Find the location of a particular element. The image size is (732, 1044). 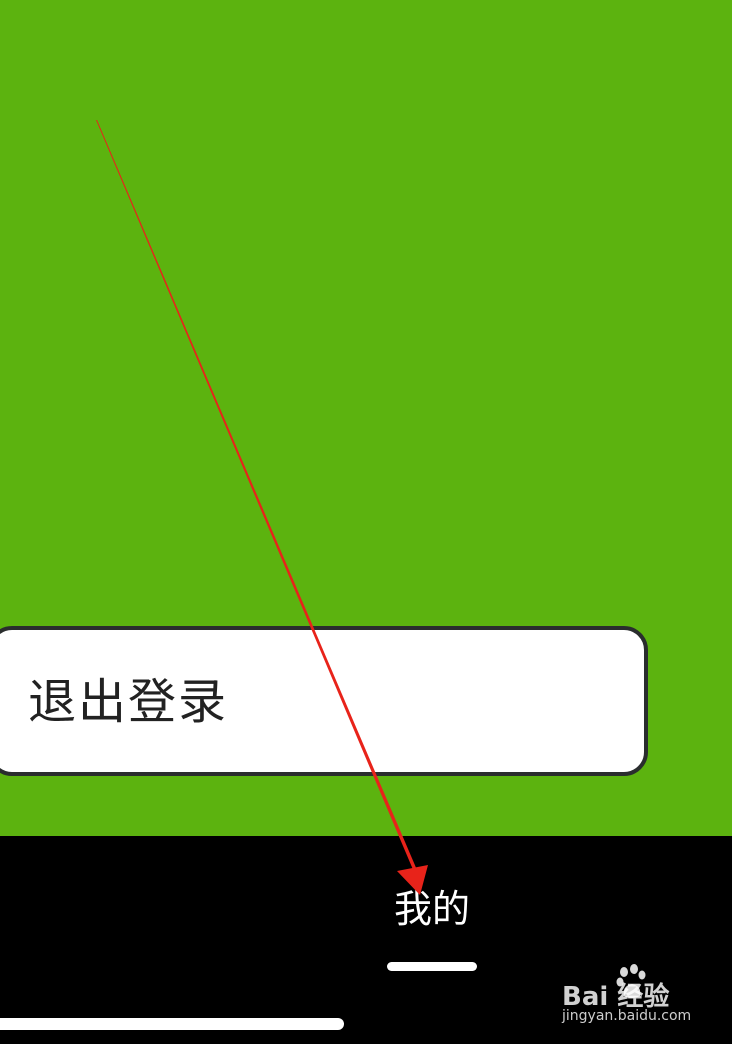

logout-button: 退出登录 is located at coordinates (324, 701).